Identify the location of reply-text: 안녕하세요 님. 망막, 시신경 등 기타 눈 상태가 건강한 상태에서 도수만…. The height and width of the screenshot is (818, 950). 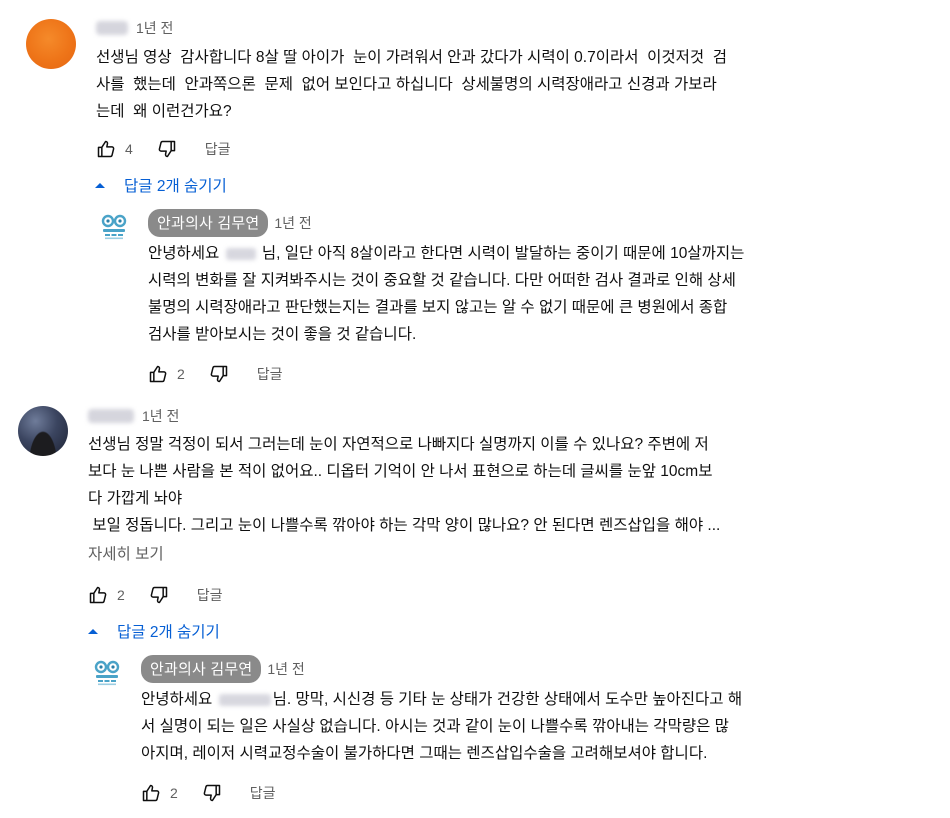
(536, 726).